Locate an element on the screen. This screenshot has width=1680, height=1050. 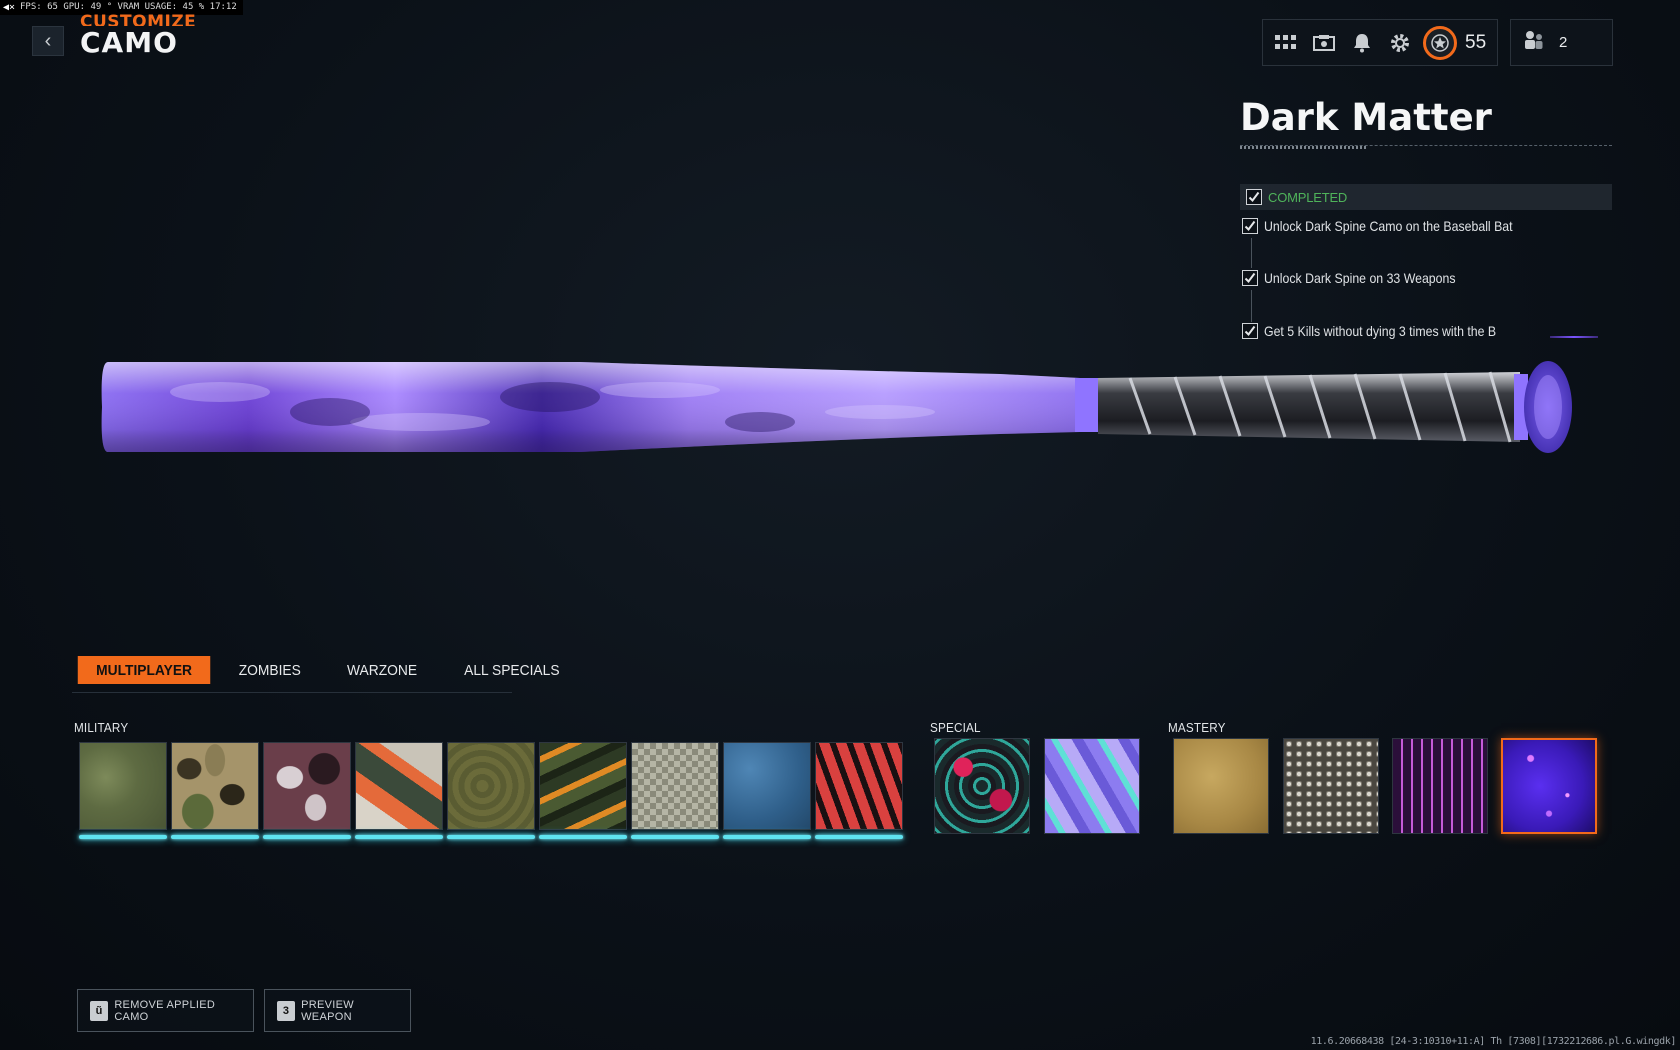
player-level: 55 is located at coordinates (1476, 42).